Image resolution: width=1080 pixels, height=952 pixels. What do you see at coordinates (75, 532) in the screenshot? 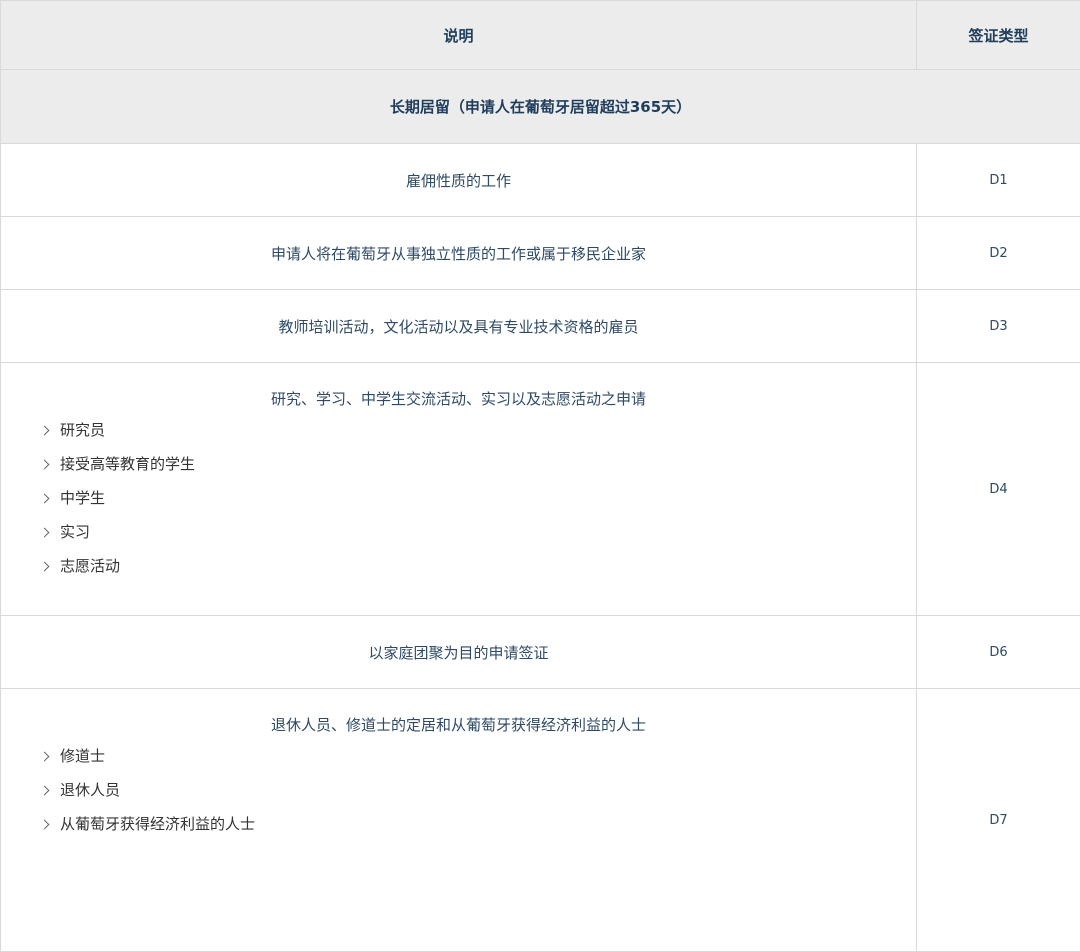
I see `list-item-label: 实习` at bounding box center [75, 532].